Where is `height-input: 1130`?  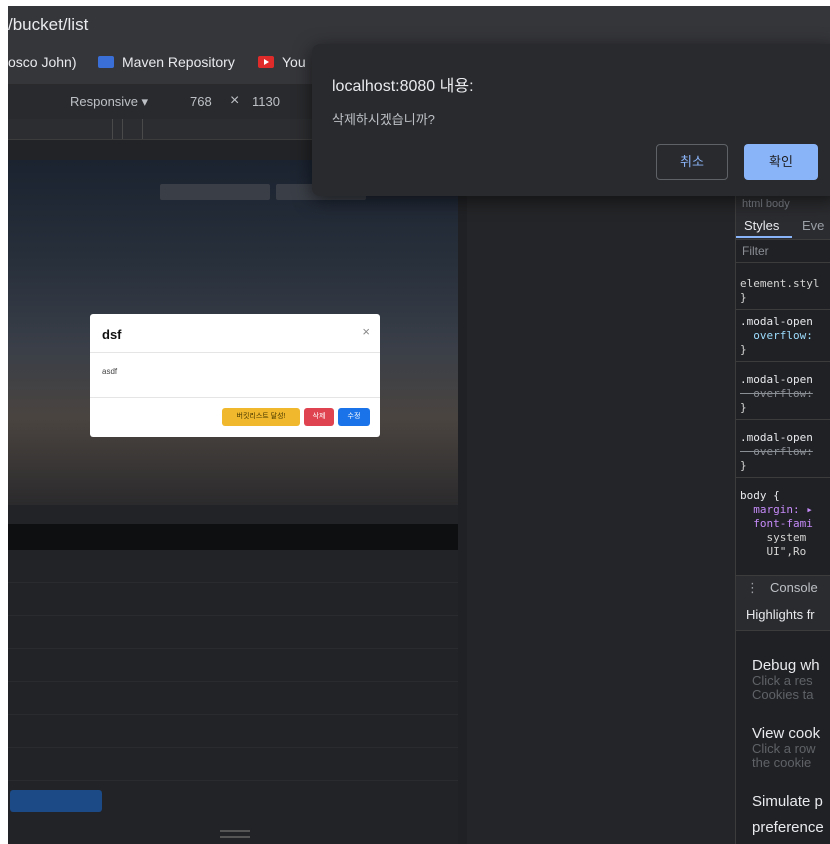
height-input: 1130 is located at coordinates (266, 101).